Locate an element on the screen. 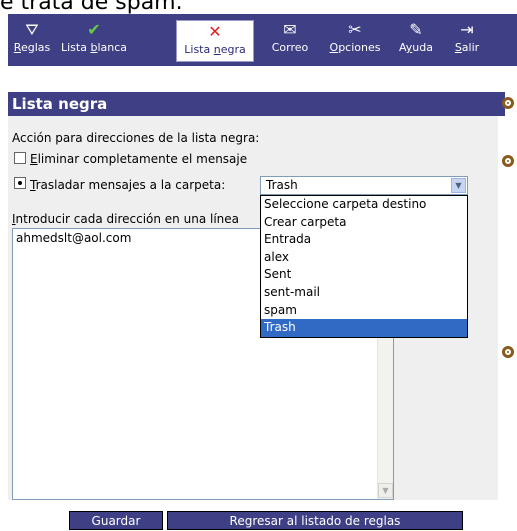 The height and width of the screenshot is (531, 517). scroll-down-arrow-icon: ▼ is located at coordinates (385, 490).